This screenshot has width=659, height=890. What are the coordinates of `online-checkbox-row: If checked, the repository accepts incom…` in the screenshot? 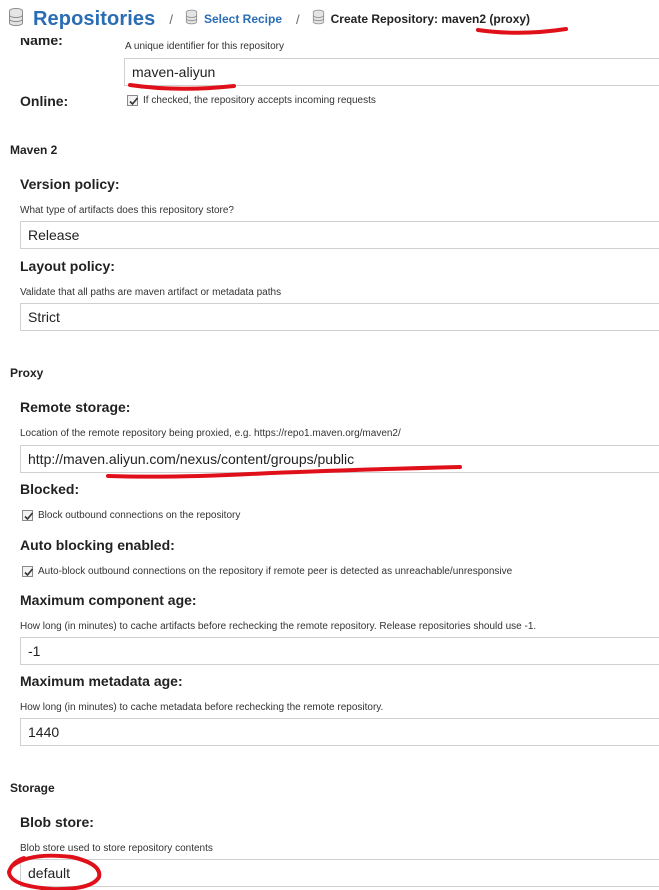 It's located at (251, 100).